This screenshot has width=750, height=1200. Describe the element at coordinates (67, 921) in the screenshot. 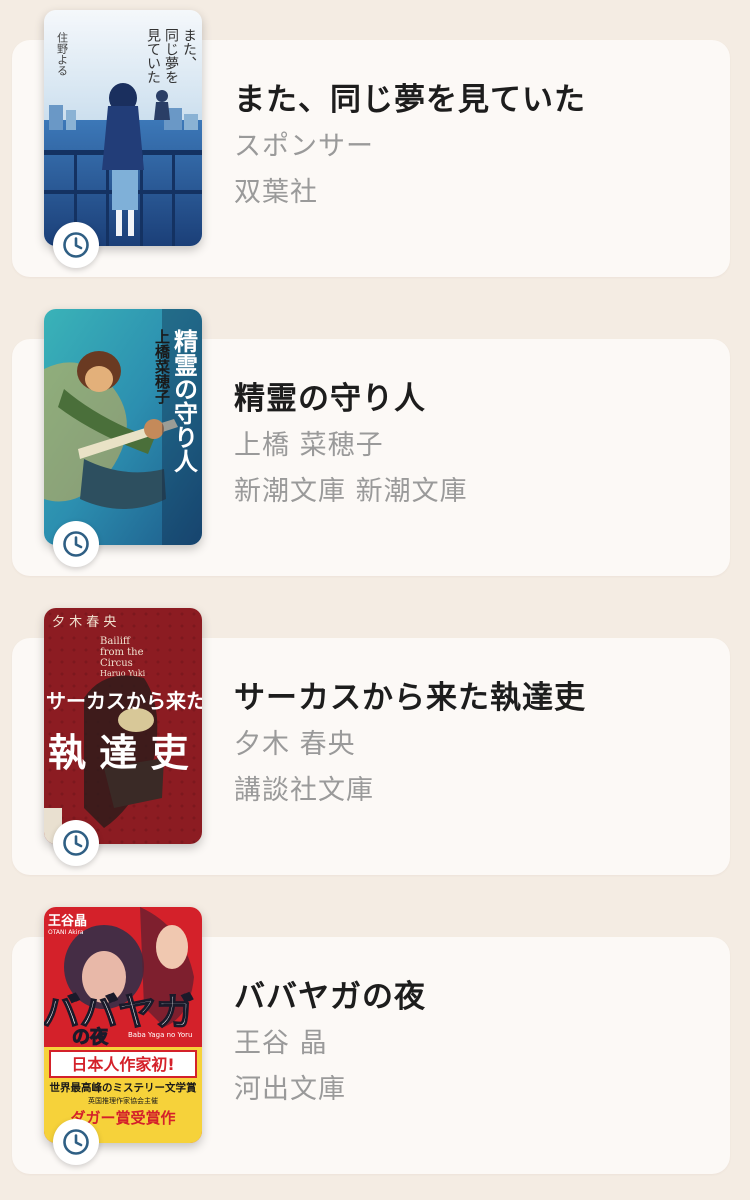

I see `cover-author: 王谷晶` at that location.